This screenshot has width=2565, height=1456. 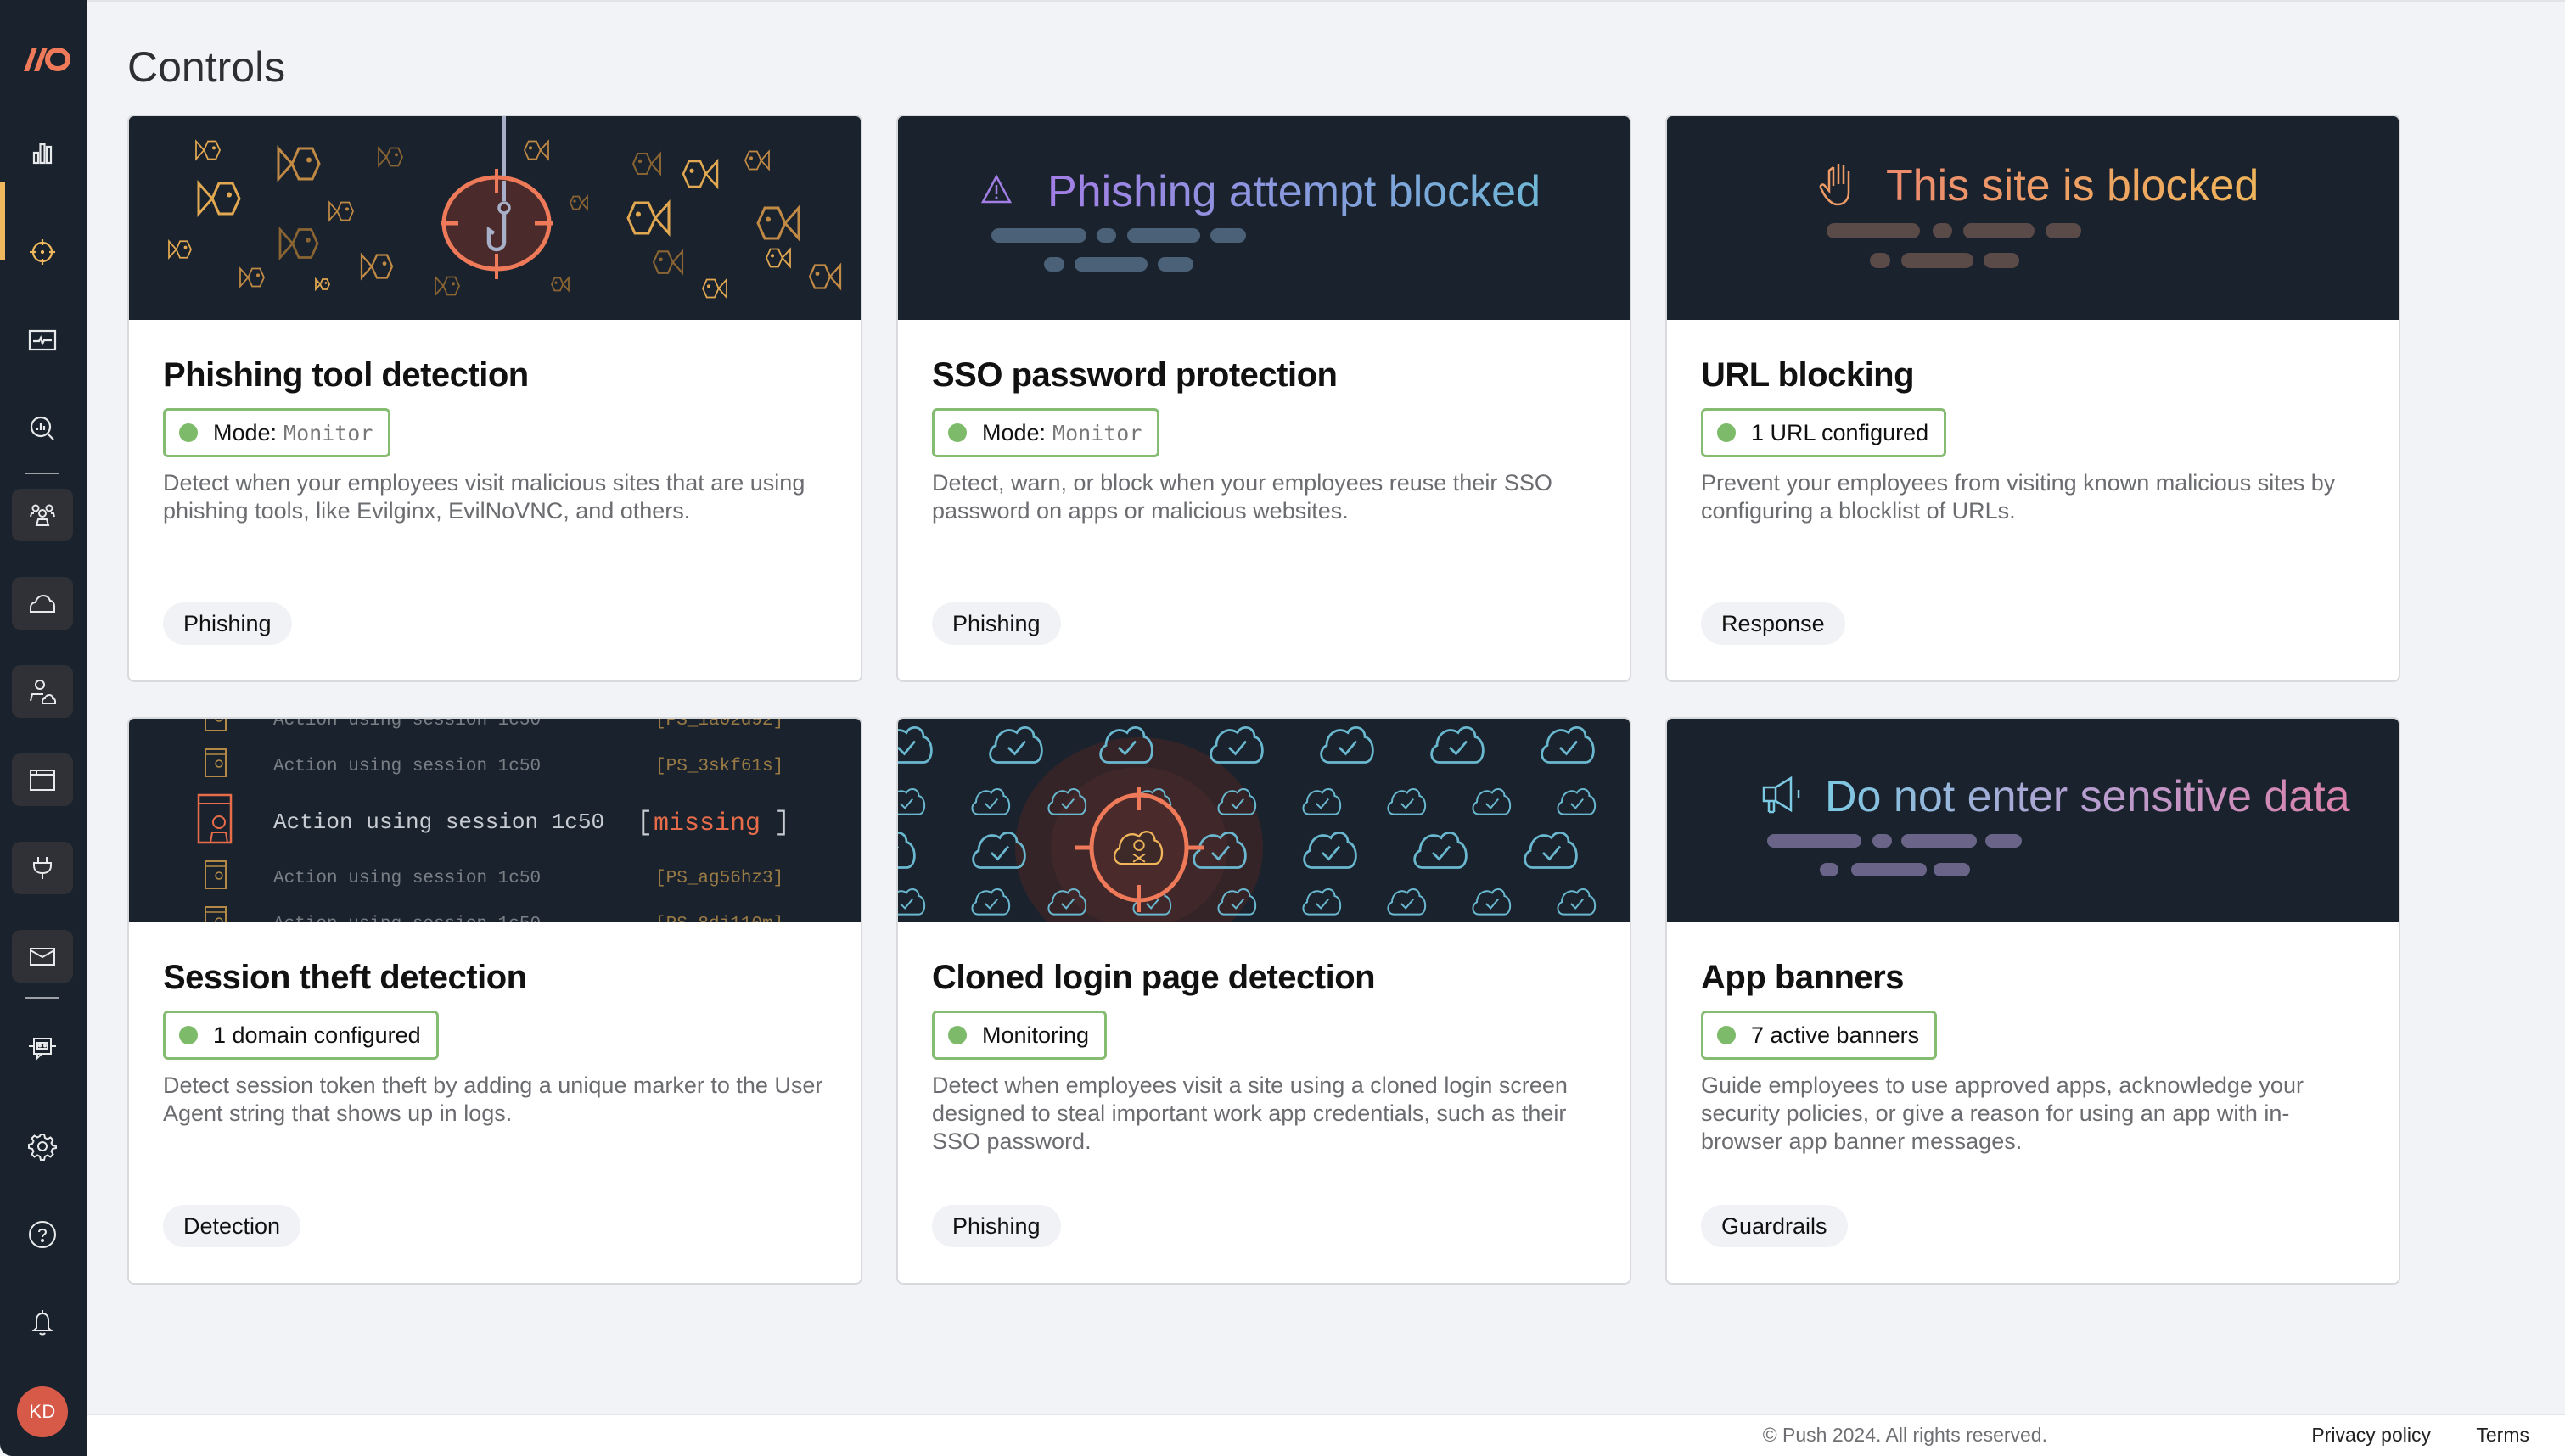 I want to click on sidebar-item-settings, so click(x=42, y=1146).